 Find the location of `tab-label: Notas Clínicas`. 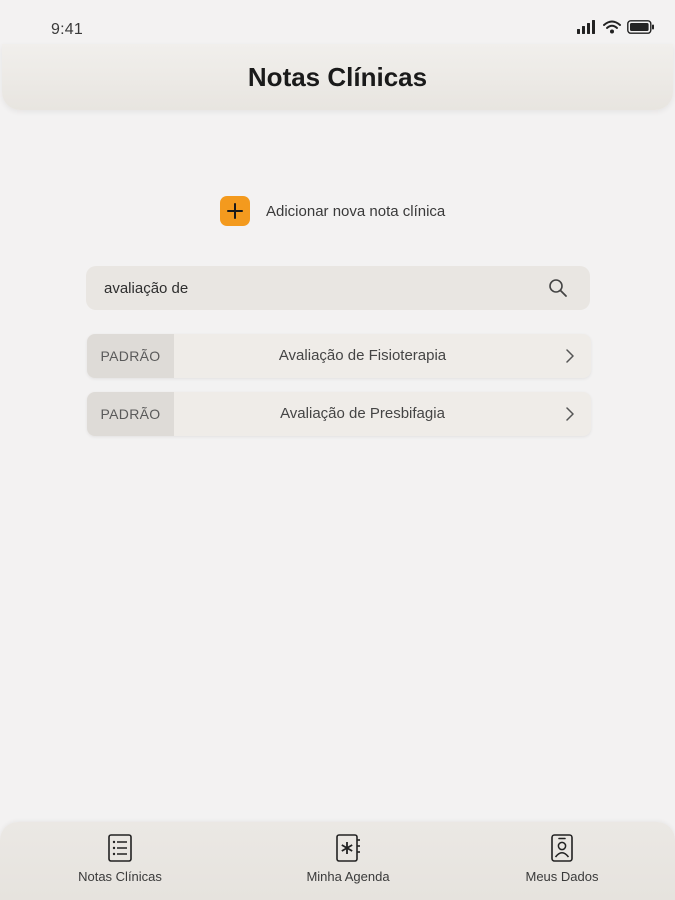

tab-label: Notas Clínicas is located at coordinates (120, 876).